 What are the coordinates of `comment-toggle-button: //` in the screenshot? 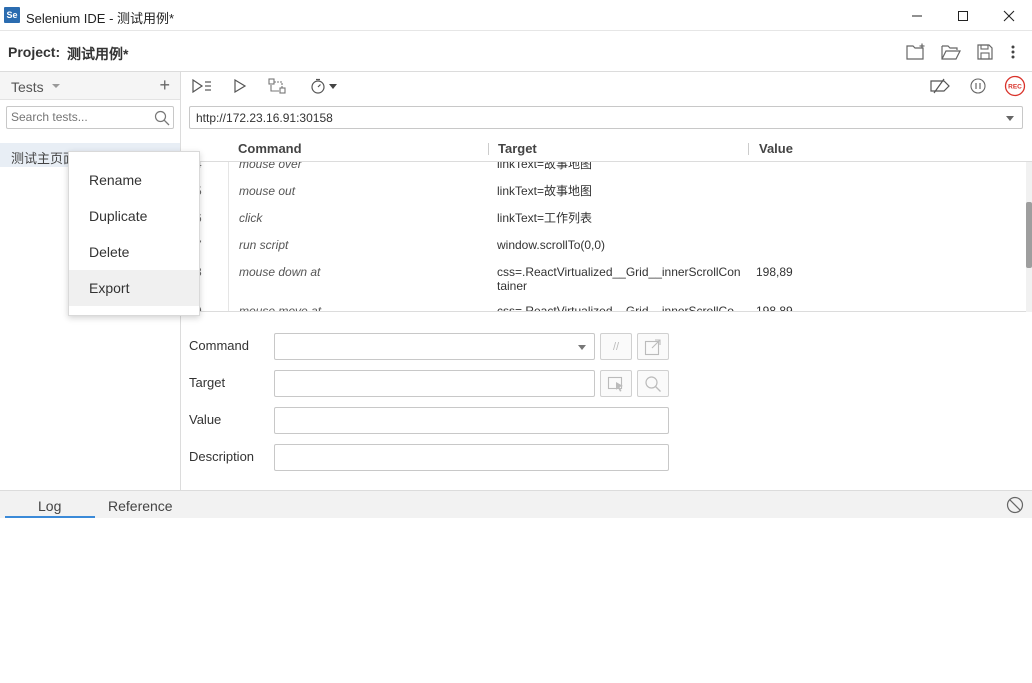 It's located at (616, 346).